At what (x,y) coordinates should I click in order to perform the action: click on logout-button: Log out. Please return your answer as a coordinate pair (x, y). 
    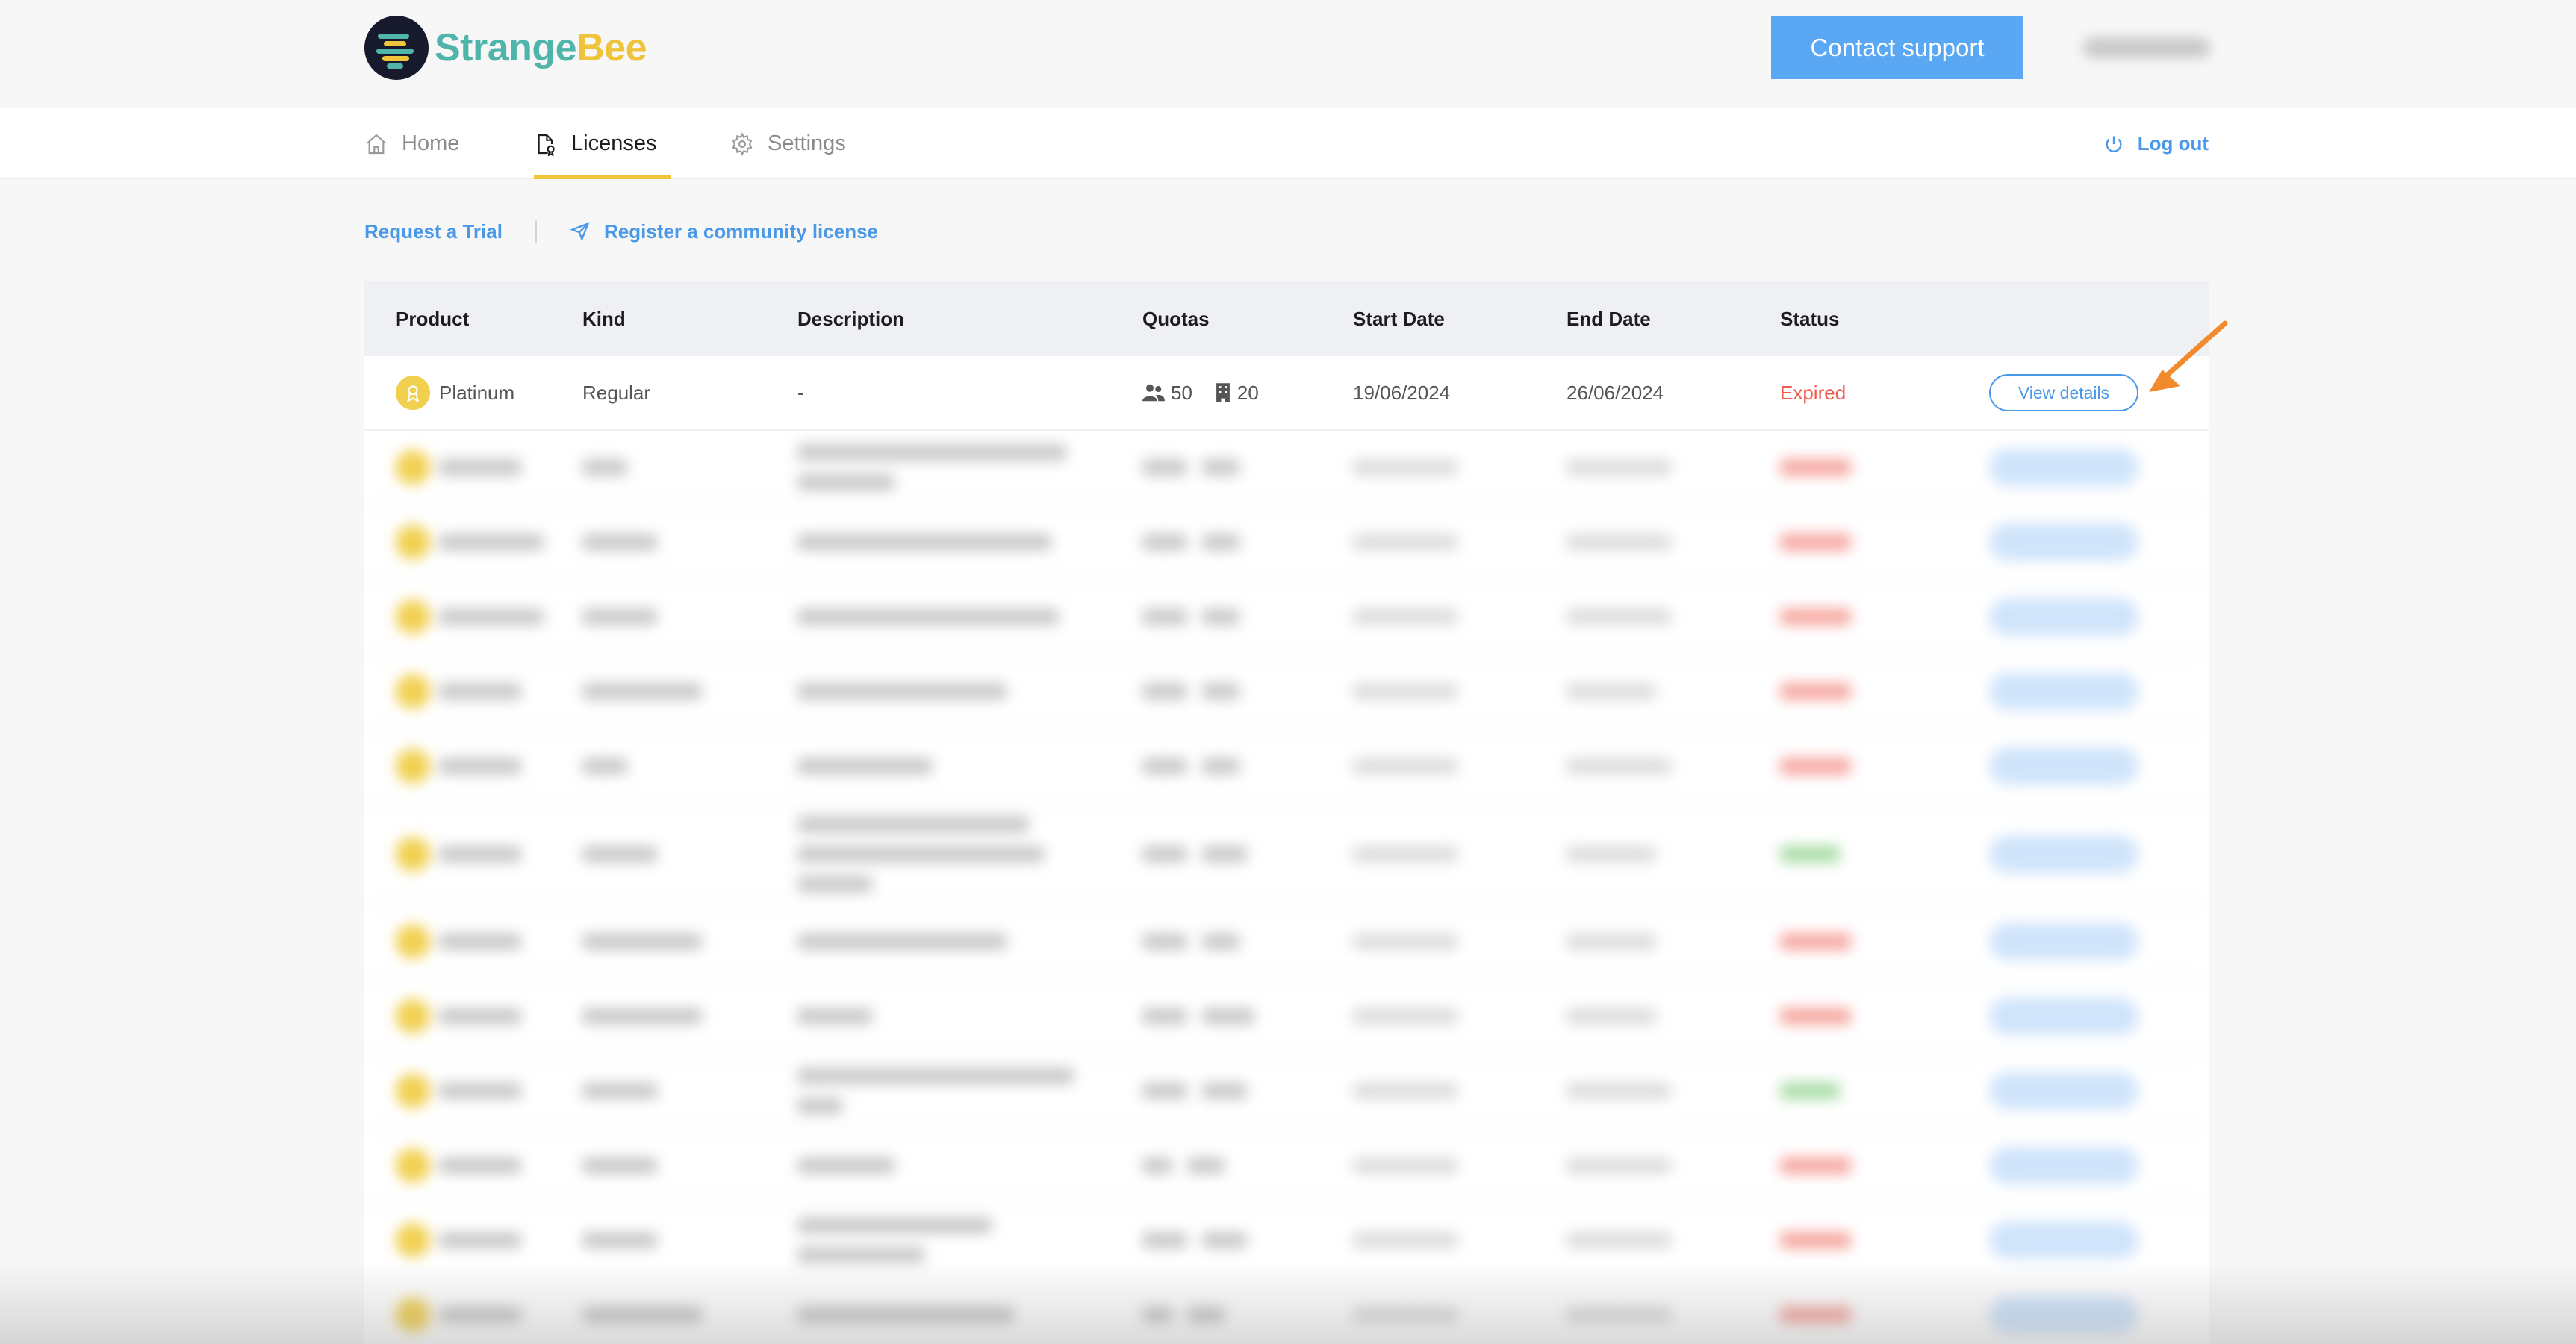
    Looking at the image, I should click on (2156, 143).